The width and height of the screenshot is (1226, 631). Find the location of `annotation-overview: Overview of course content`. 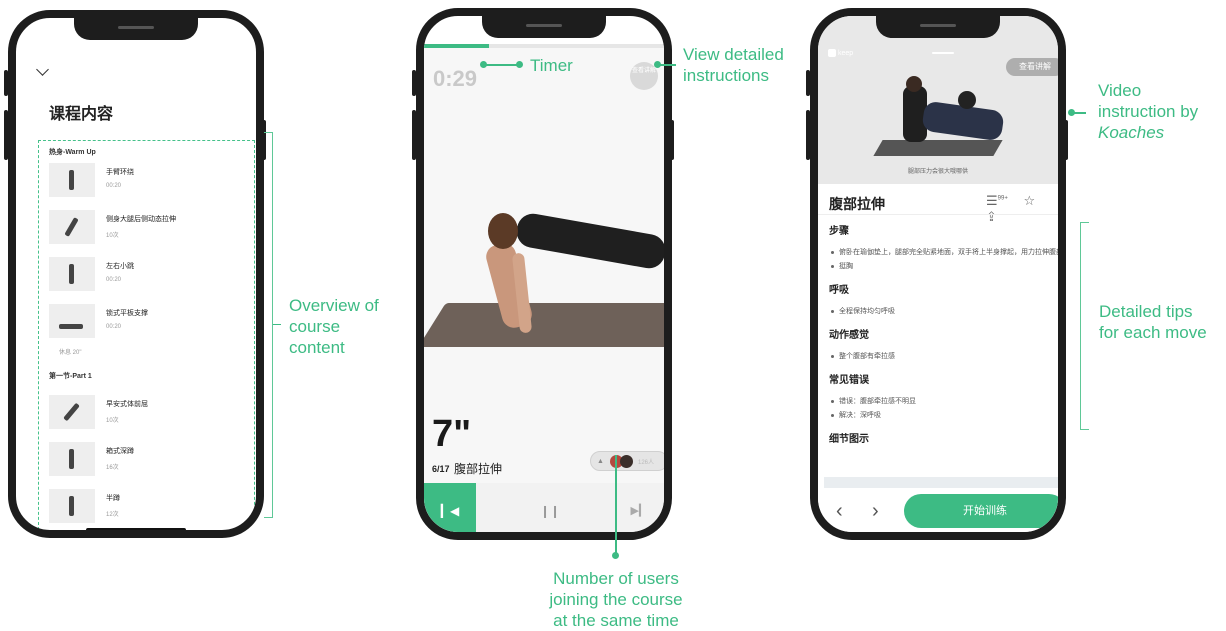

annotation-overview: Overview of course content is located at coordinates (334, 326).